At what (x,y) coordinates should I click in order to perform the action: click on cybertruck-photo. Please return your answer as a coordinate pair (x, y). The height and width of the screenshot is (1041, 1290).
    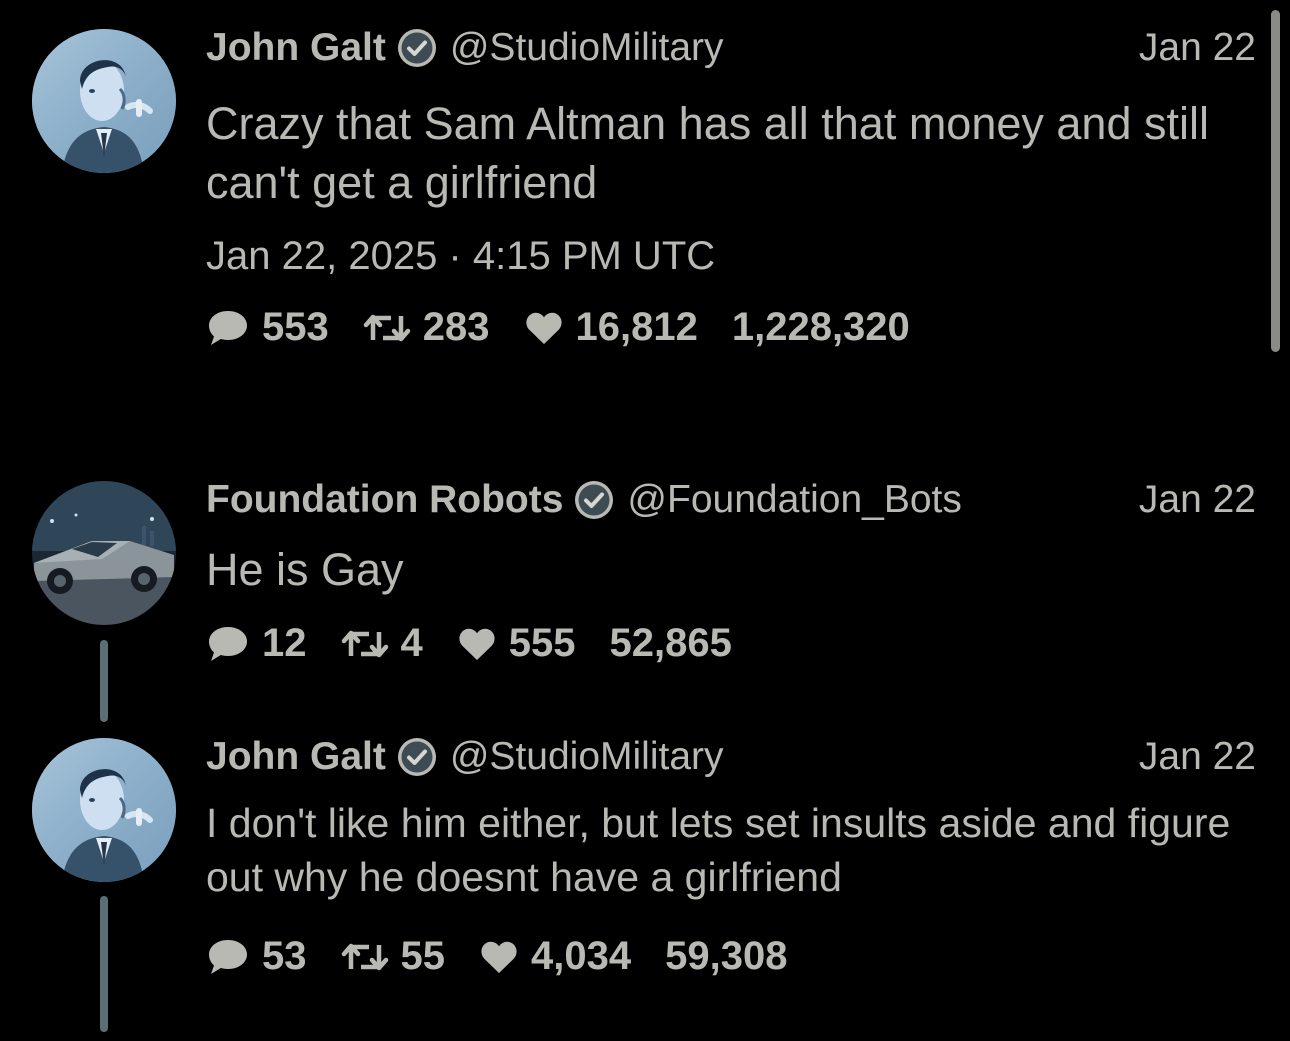
    Looking at the image, I should click on (104, 553).